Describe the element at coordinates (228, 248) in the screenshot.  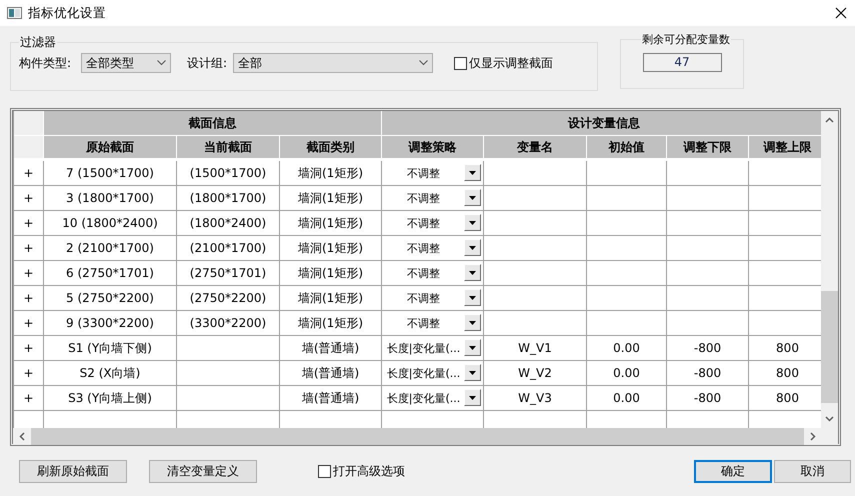
I see `table-cell: (2100*1700)` at that location.